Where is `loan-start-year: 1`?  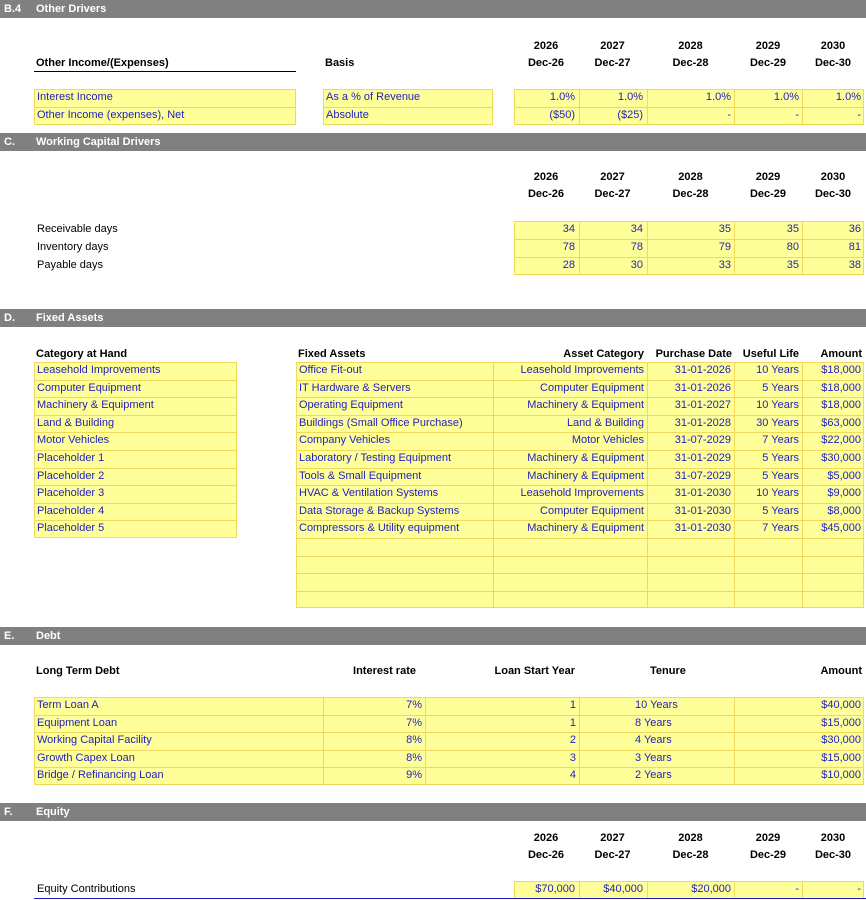
loan-start-year: 1 is located at coordinates (502, 723).